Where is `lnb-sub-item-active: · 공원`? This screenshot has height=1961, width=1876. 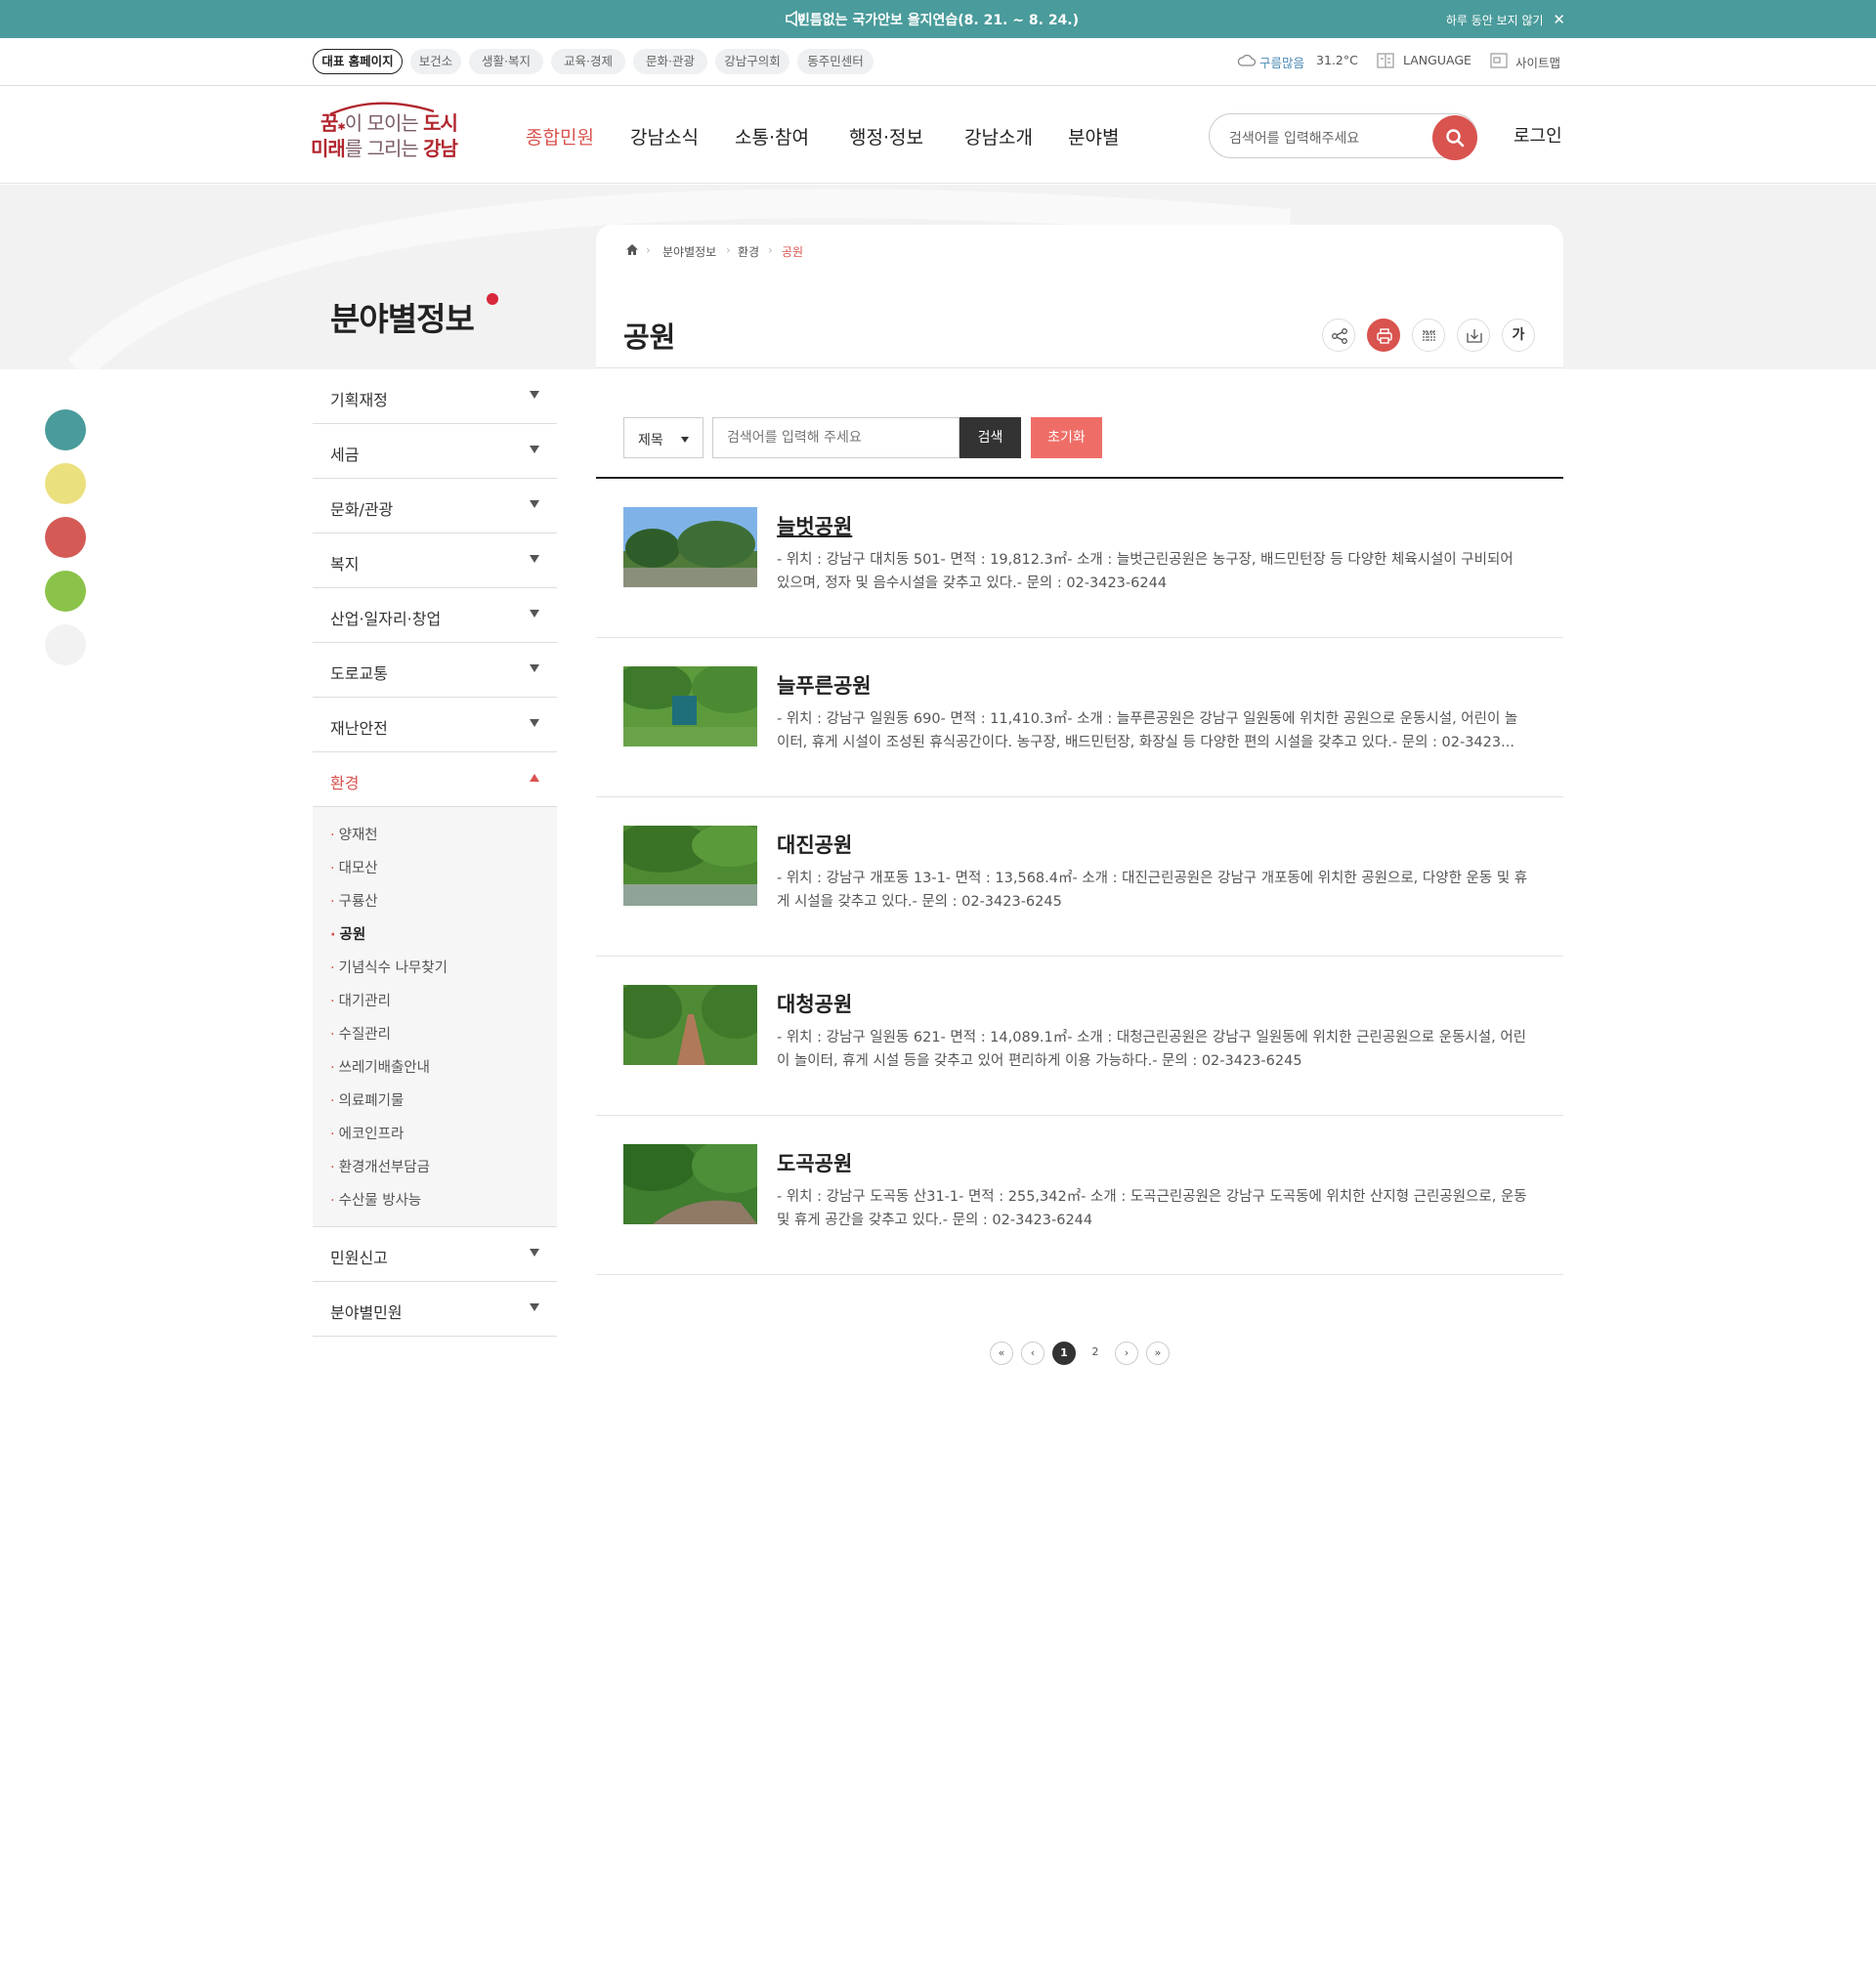 lnb-sub-item-active: · 공원 is located at coordinates (348, 933).